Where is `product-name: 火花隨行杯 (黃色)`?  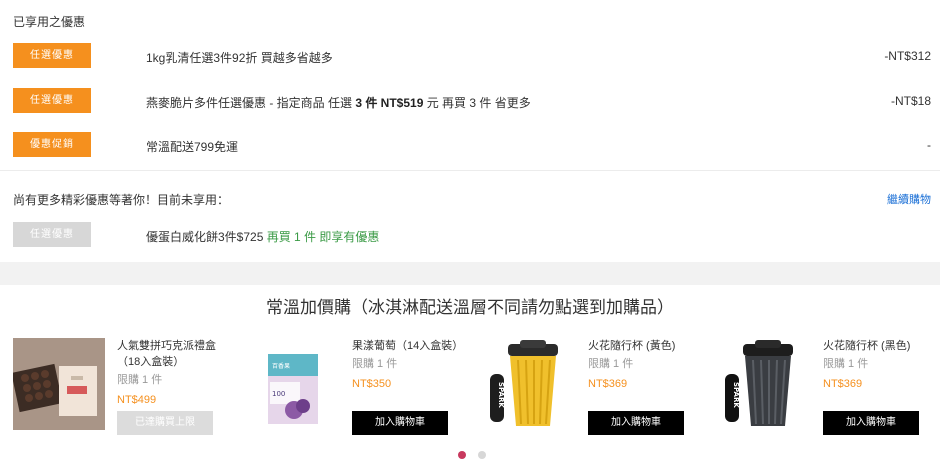
product-name: 火花隨行杯 (黃色) is located at coordinates (643, 346).